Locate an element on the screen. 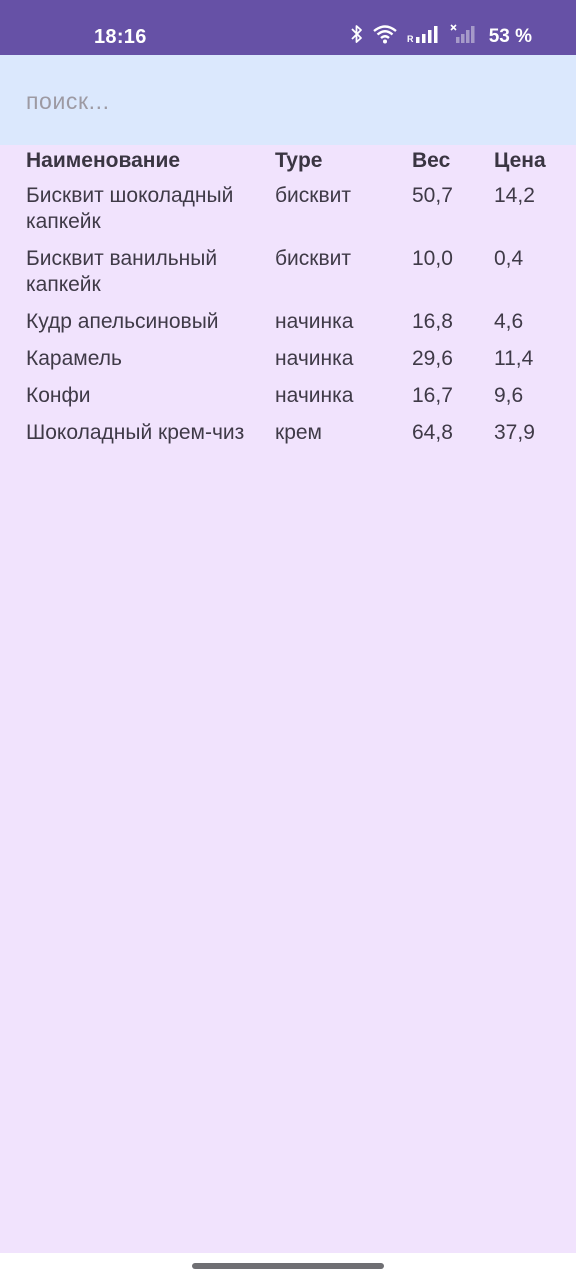 Image resolution: width=576 pixels, height=1280 pixels. table-header: Наименование Type Вес Цена is located at coordinates (291, 163).